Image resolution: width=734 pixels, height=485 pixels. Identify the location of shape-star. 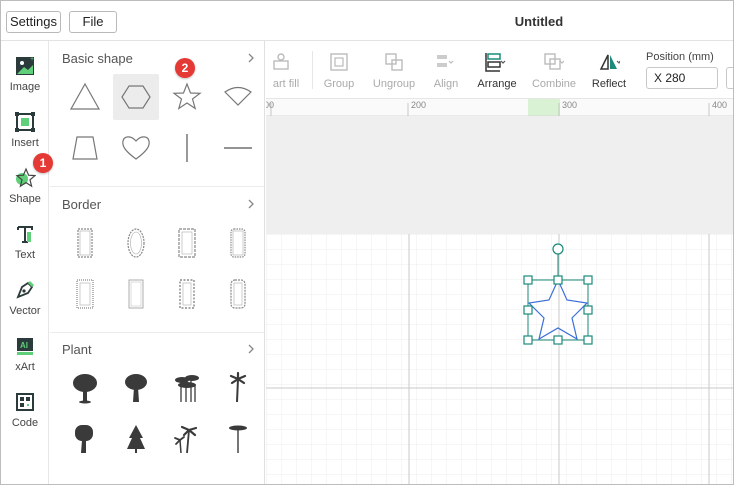
(187, 97).